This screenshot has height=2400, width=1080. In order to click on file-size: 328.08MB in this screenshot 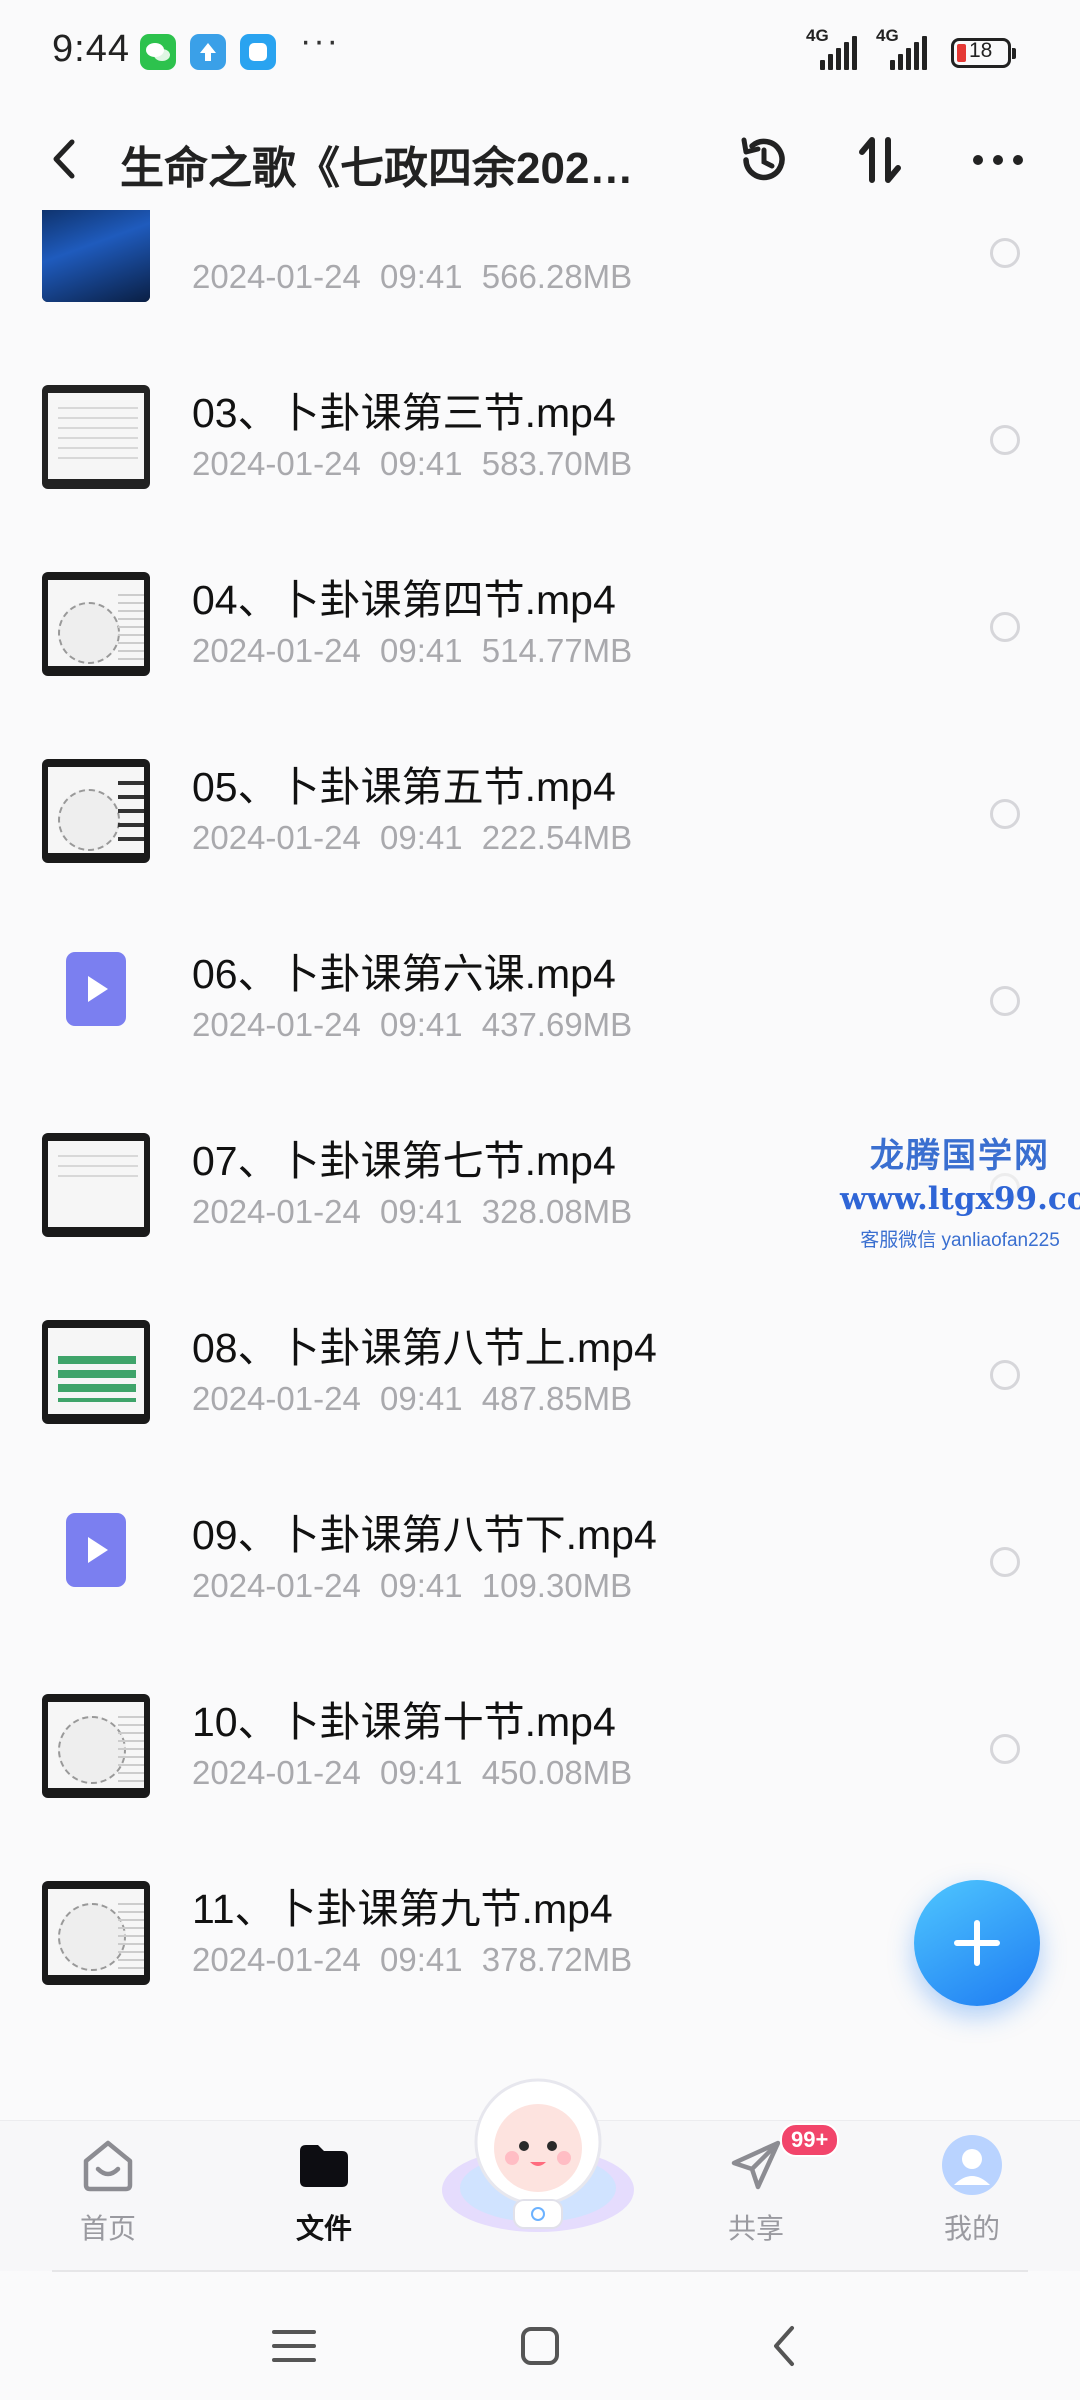, I will do `click(557, 1211)`.